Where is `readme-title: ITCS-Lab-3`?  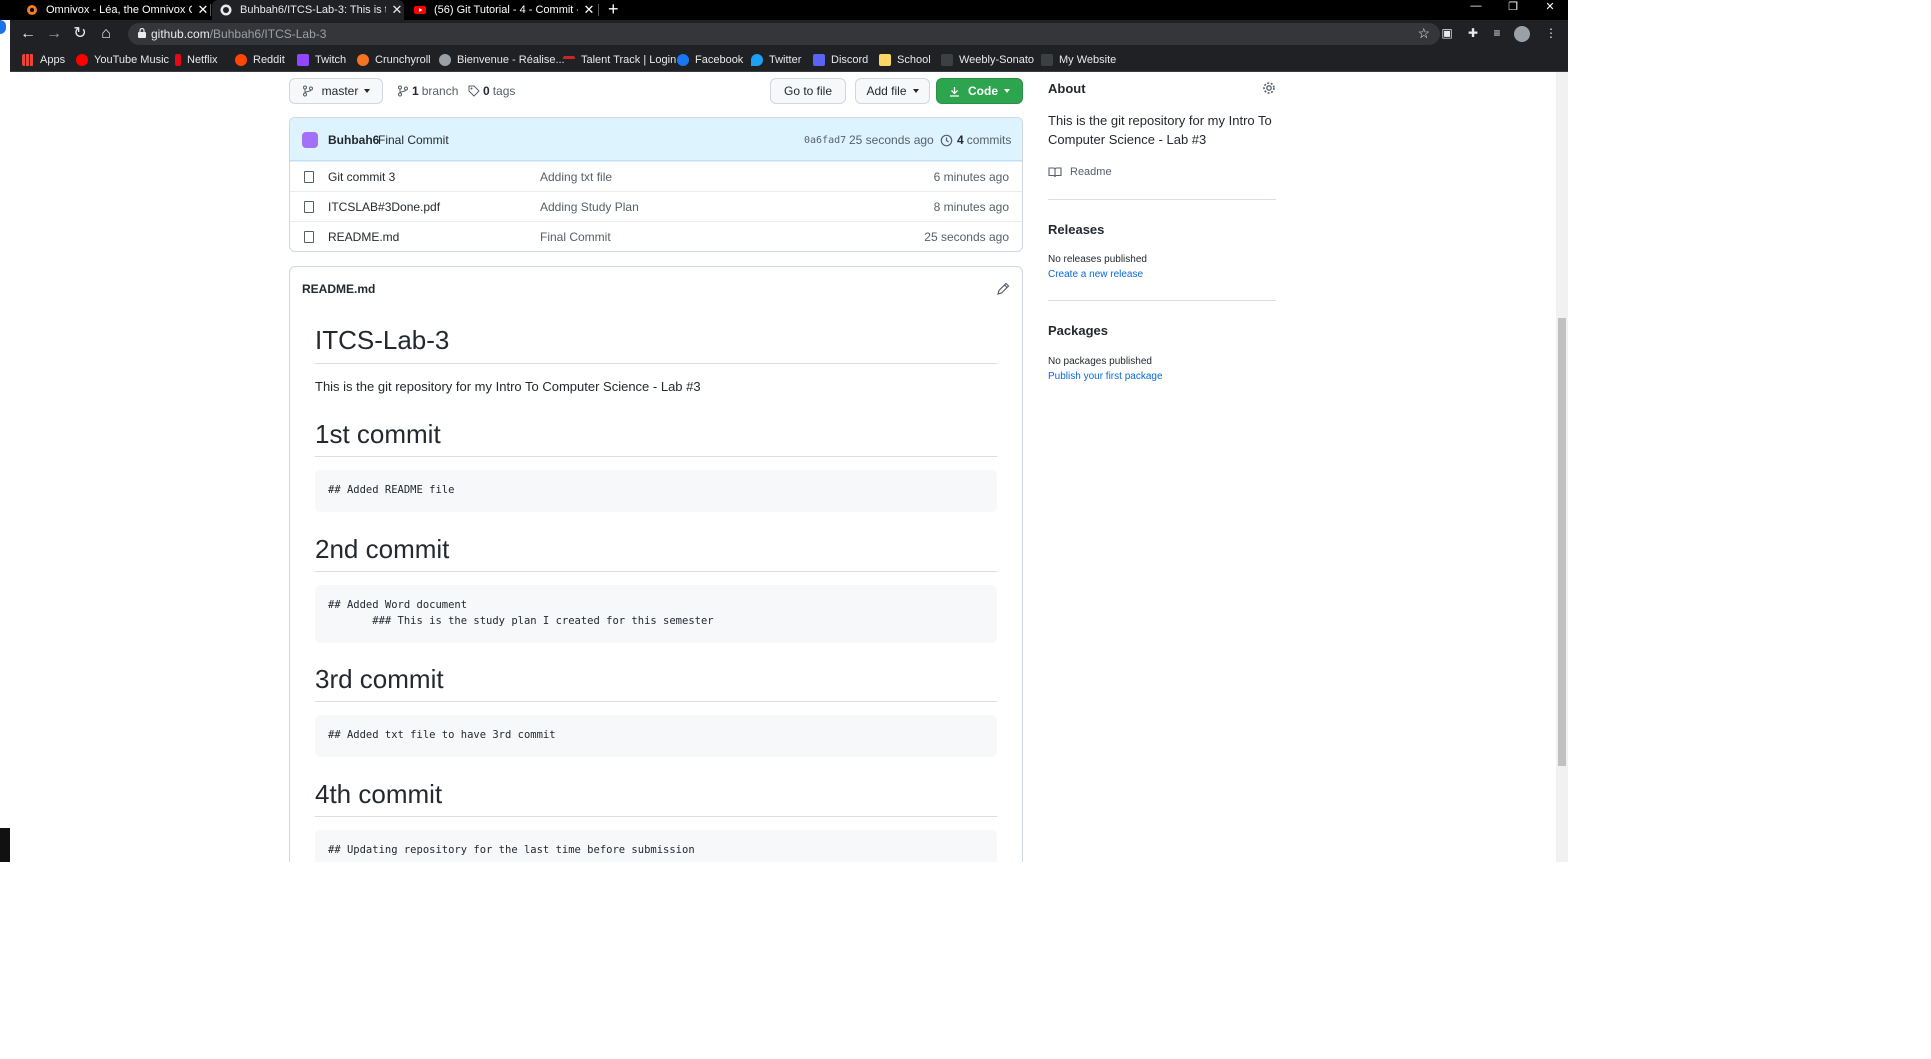
readme-title: ITCS-Lab-3 is located at coordinates (382, 340).